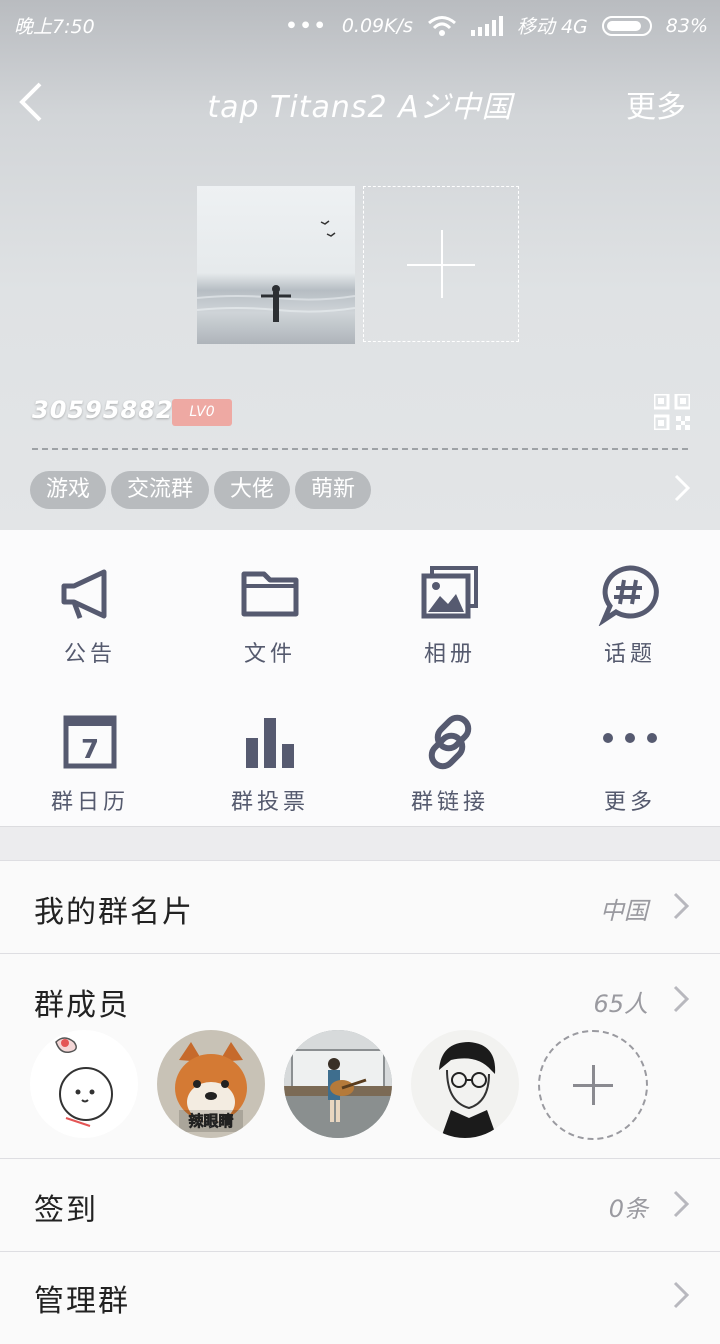 The width and height of the screenshot is (720, 1344). What do you see at coordinates (202, 412) in the screenshot?
I see `level-badge: LV0` at bounding box center [202, 412].